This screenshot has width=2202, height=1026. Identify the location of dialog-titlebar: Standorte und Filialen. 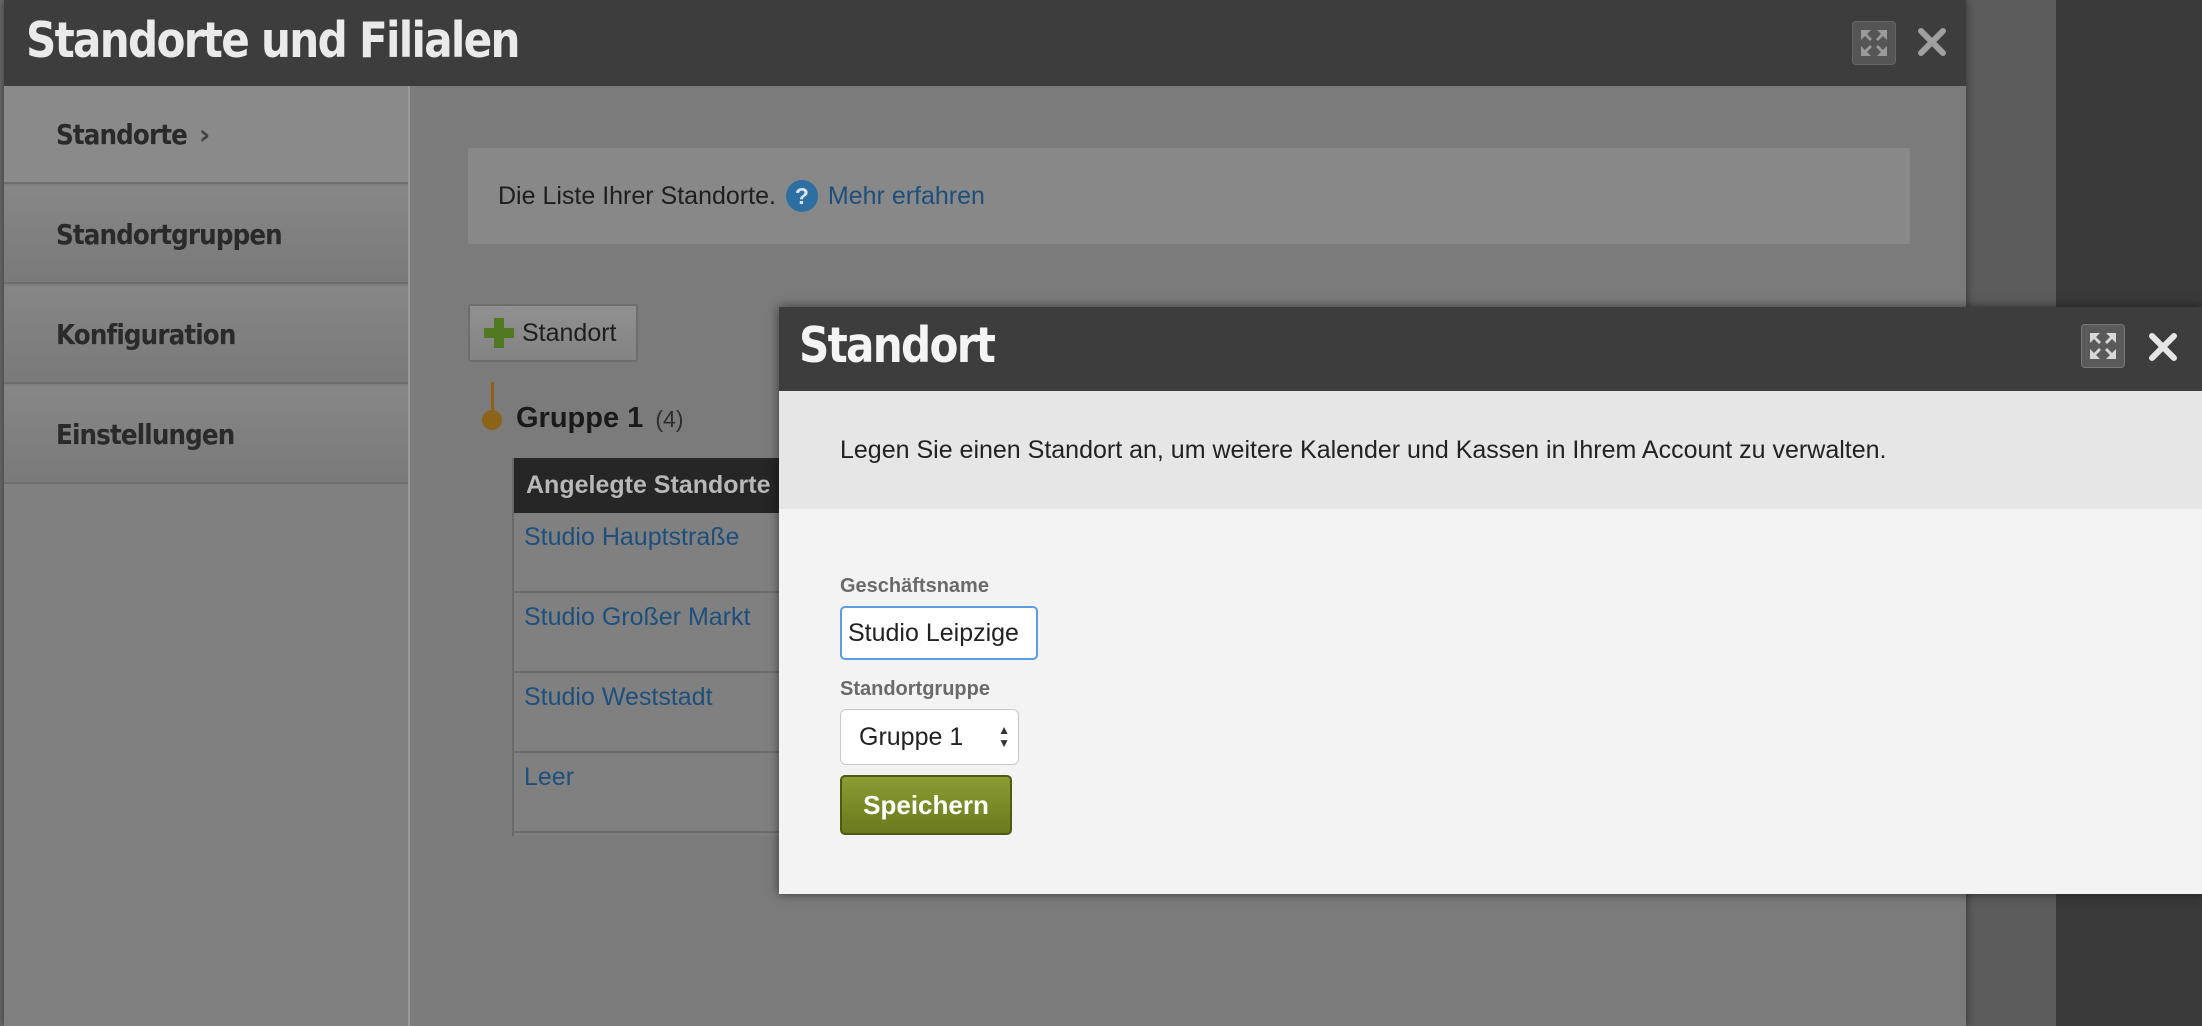
(985, 43).